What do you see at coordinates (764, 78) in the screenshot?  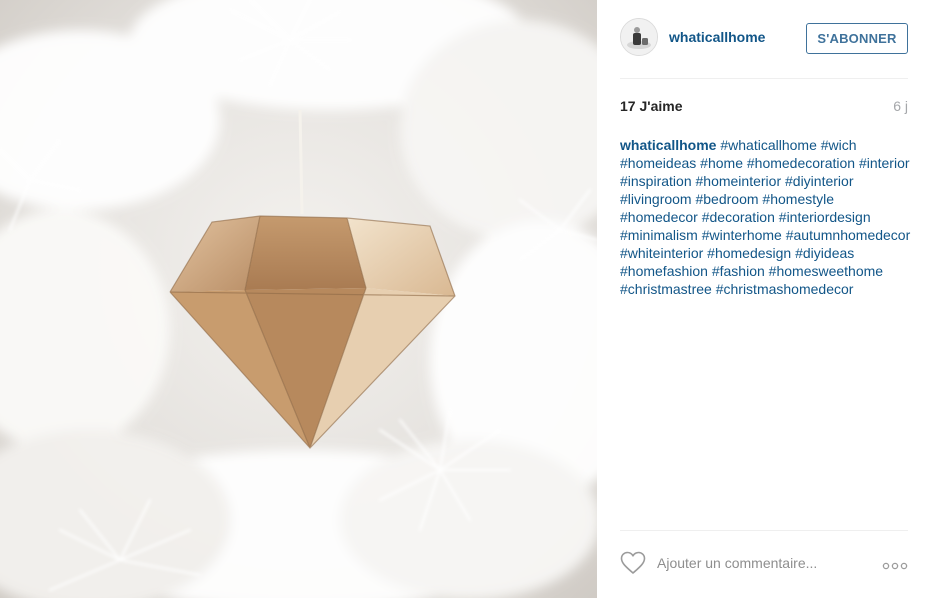 I see `divider-top` at bounding box center [764, 78].